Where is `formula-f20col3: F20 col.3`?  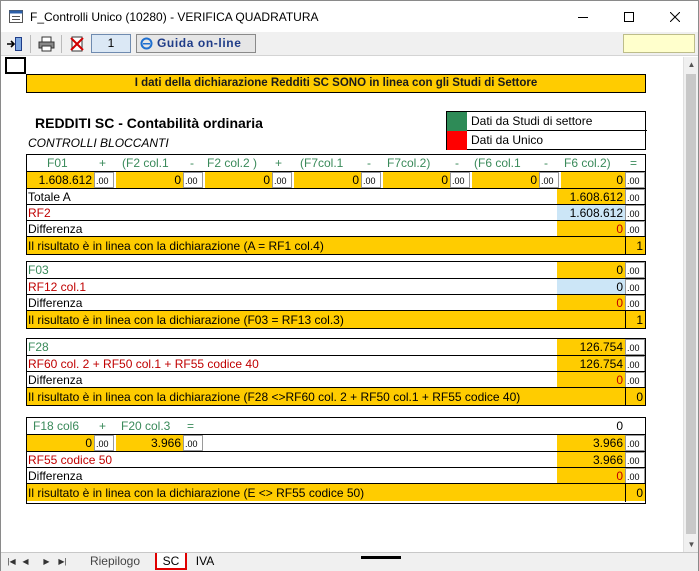
formula-f20col3: F20 col.3 is located at coordinates (146, 426).